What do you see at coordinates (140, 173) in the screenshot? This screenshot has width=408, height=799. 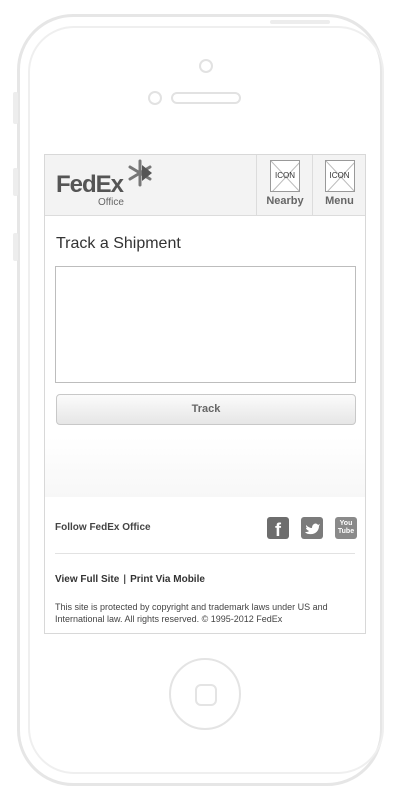 I see `star-icon` at bounding box center [140, 173].